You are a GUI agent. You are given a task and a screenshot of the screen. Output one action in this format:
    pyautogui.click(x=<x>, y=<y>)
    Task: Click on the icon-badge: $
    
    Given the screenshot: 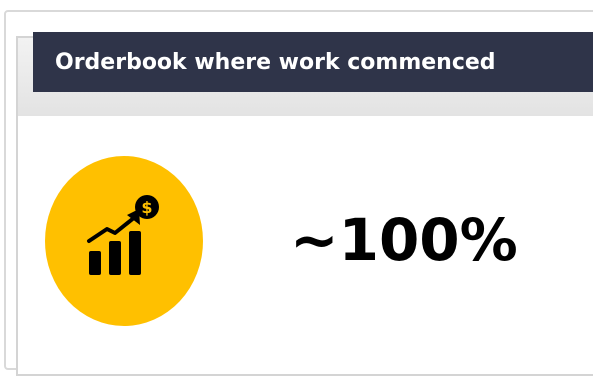 What is the action you would take?
    pyautogui.click(x=124, y=241)
    